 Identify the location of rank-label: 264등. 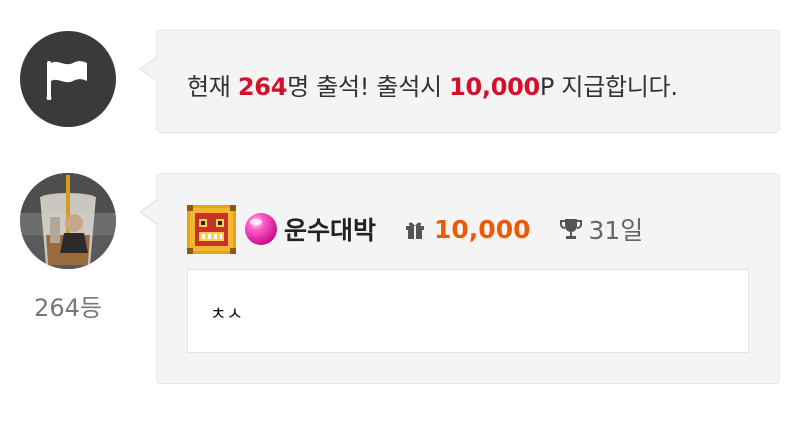
(68, 308).